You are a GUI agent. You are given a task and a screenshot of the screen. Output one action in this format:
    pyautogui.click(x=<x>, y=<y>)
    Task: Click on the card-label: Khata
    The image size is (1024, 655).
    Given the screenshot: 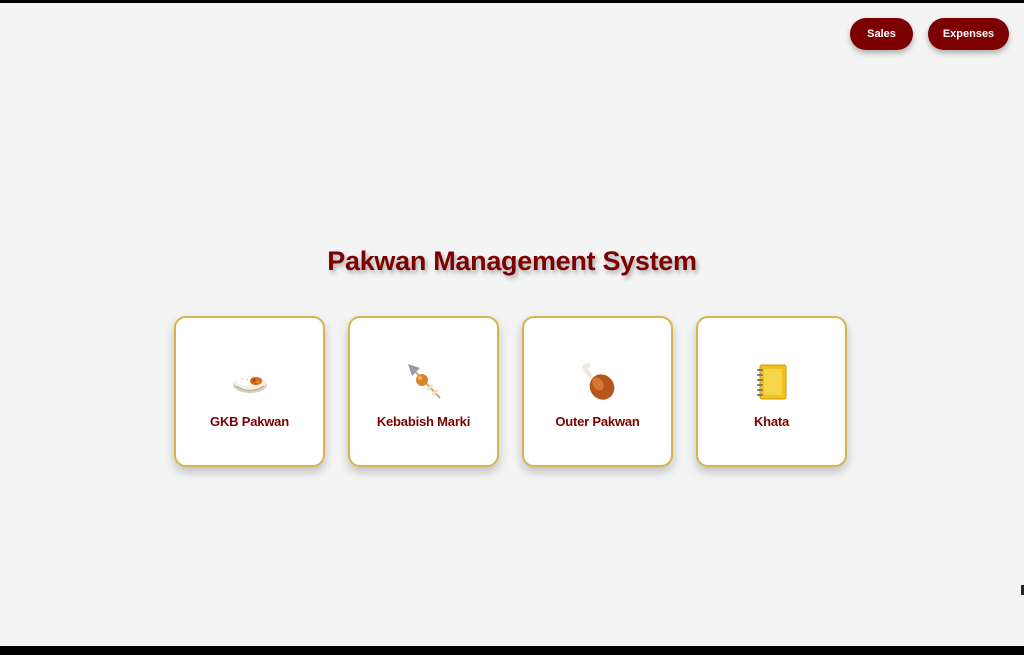 What is the action you would take?
    pyautogui.click(x=771, y=421)
    